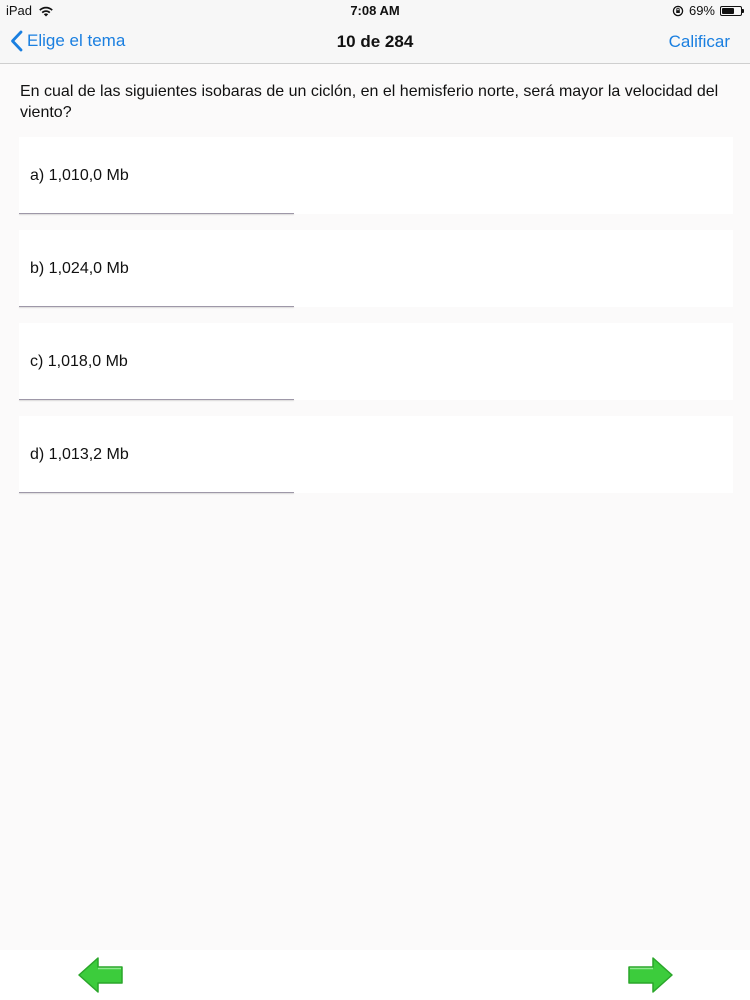 The image size is (750, 1000). What do you see at coordinates (79, 268) in the screenshot?
I see `answer-option-label: b) 1,024,0 Mb` at bounding box center [79, 268].